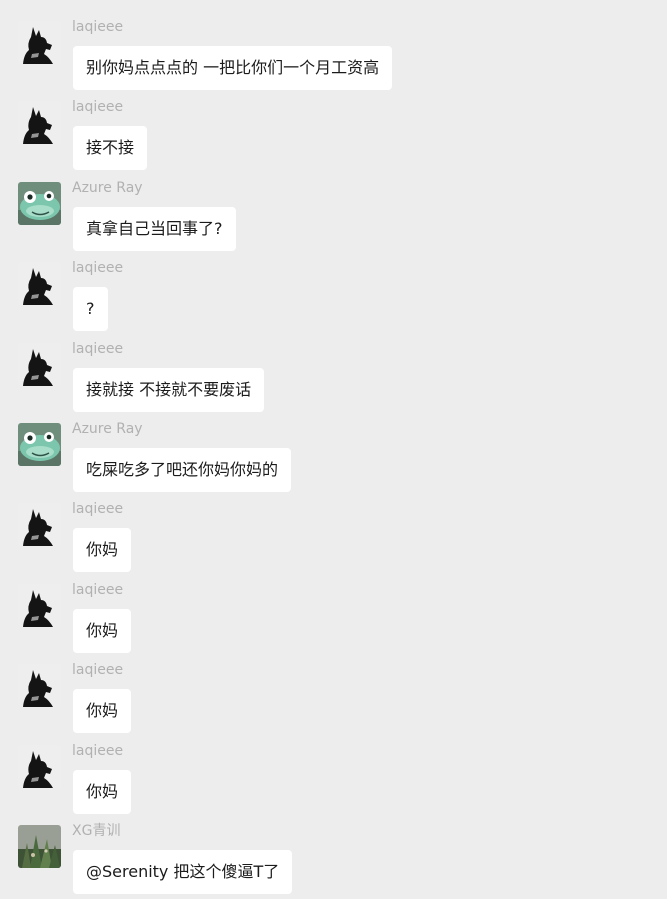  I want to click on plant-photo-avatar, so click(39, 846).